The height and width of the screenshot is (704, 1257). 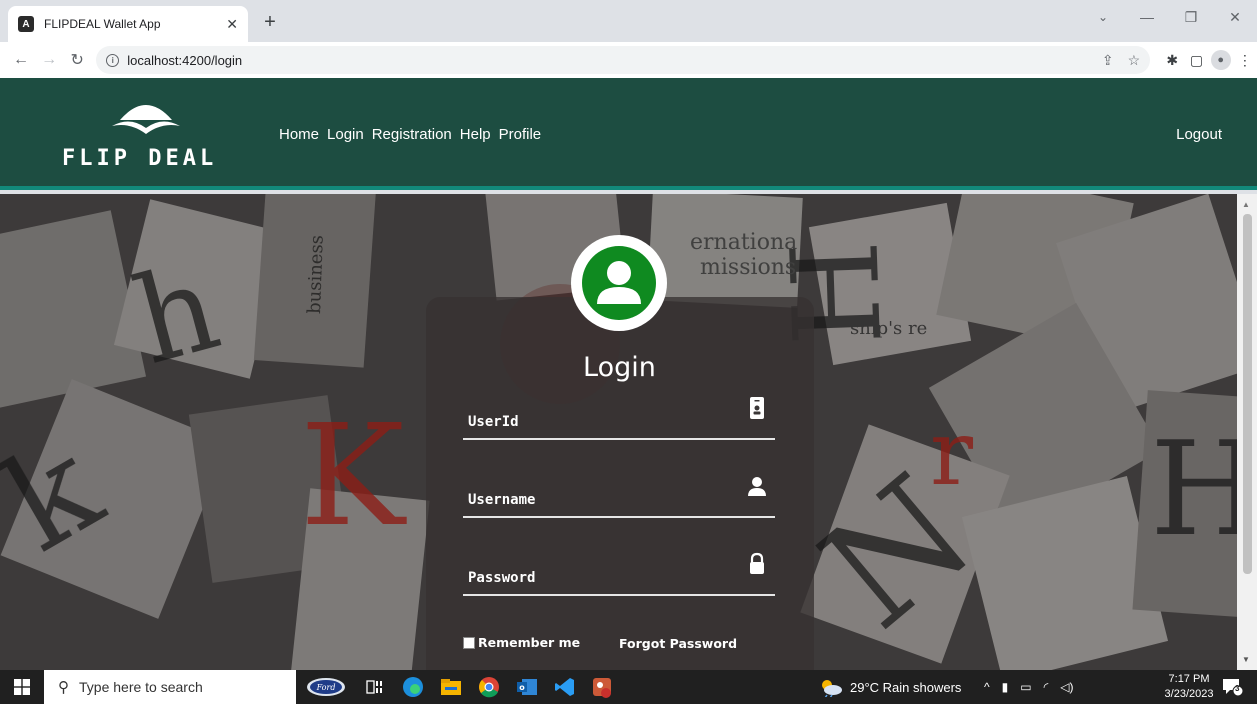 I want to click on share-icon: ⇪, so click(x=1108, y=60).